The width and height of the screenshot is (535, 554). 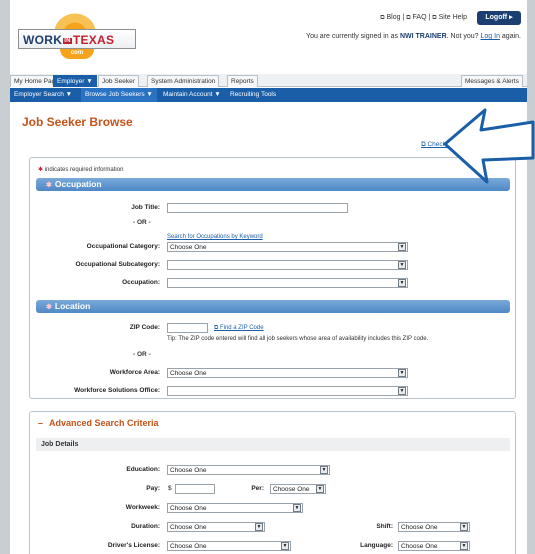 What do you see at coordinates (43, 95) in the screenshot?
I see `subnav-employer-search: Employer Search ▼` at bounding box center [43, 95].